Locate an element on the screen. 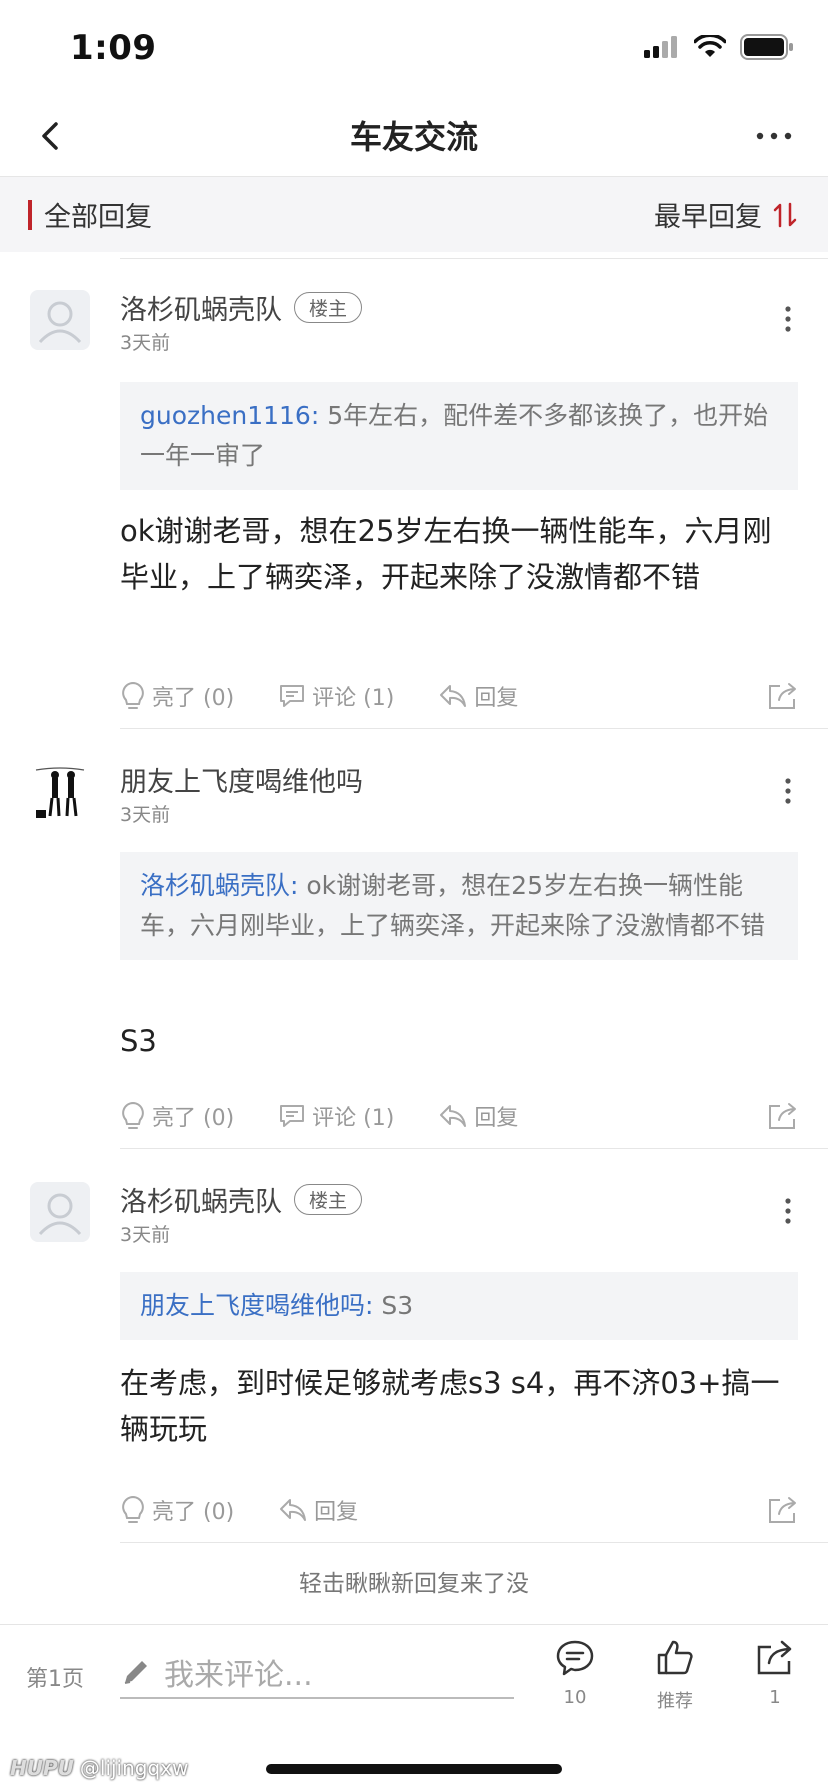  cellular-signal-icon is located at coordinates (660, 47).